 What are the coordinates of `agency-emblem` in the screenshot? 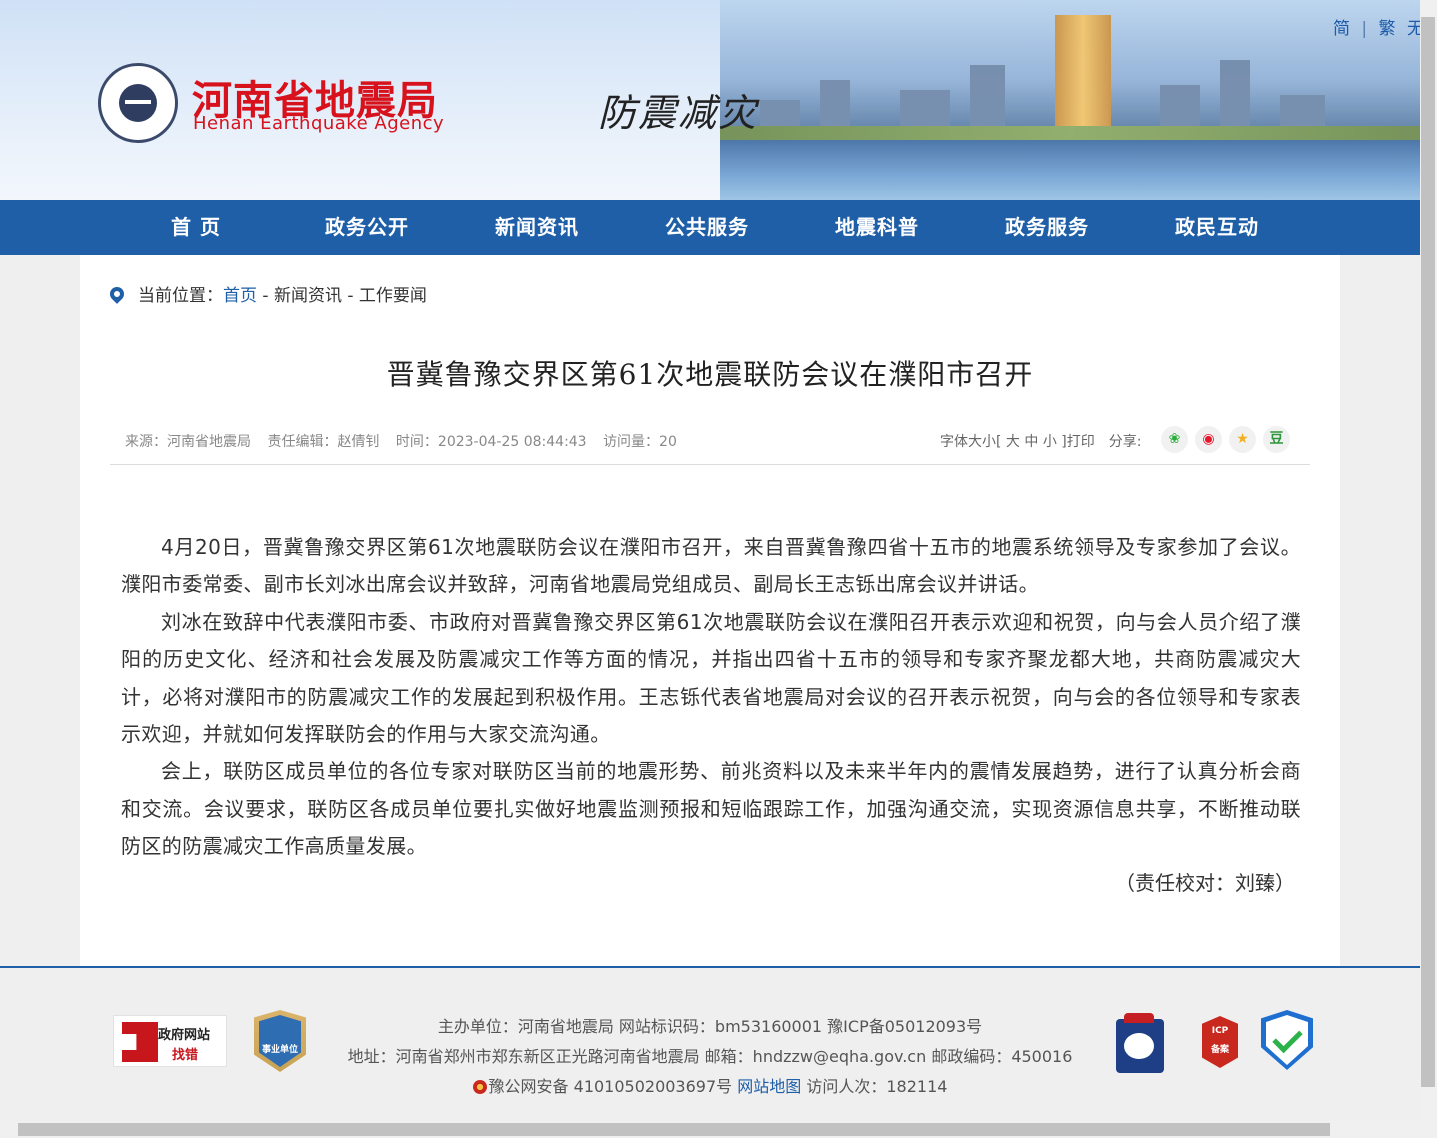 It's located at (138, 103).